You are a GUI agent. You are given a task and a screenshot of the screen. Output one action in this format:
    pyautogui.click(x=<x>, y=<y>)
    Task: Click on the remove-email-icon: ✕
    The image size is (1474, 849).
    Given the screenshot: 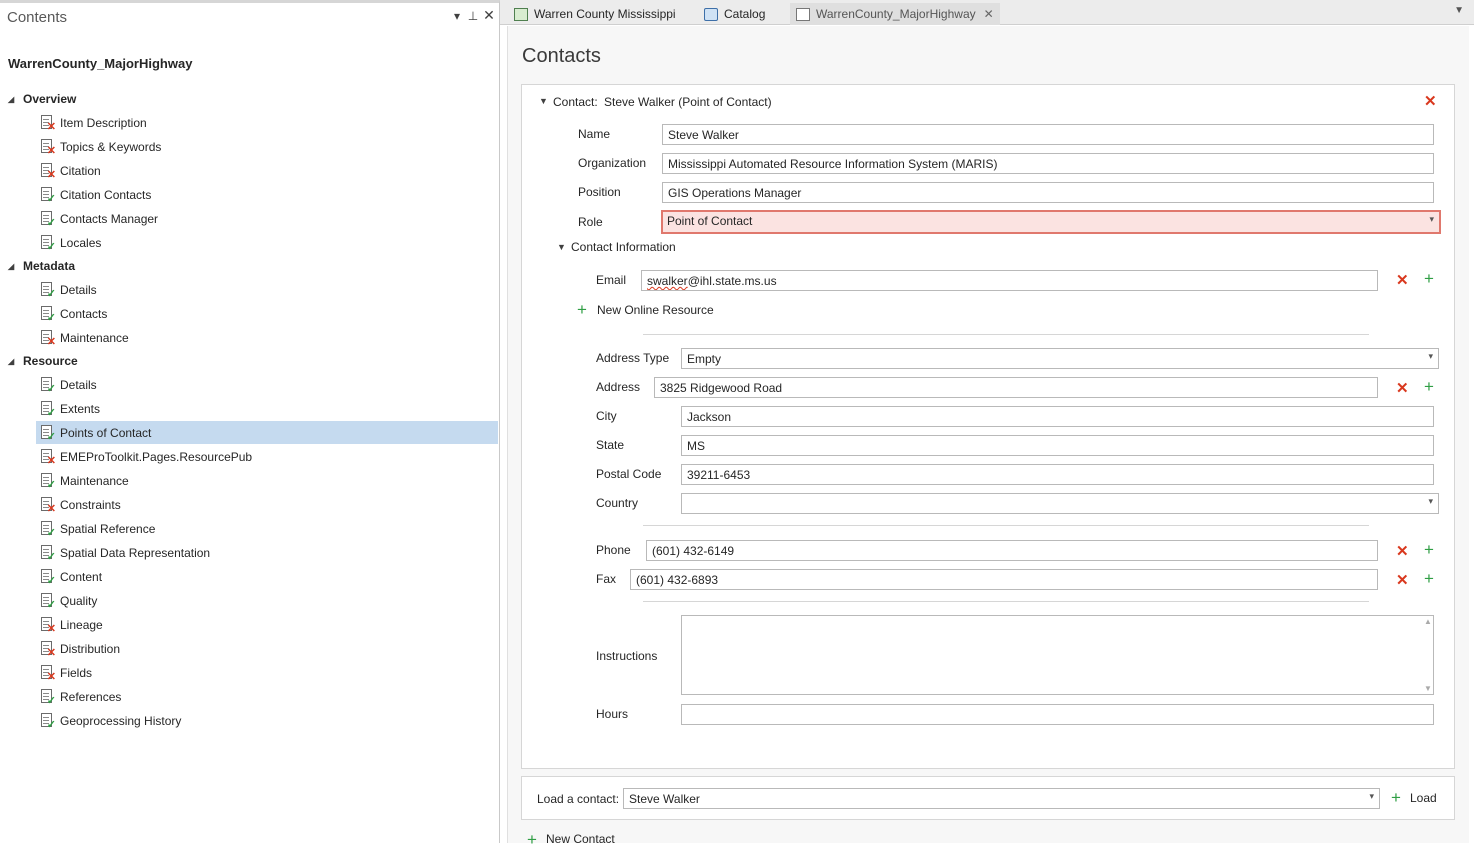 What is the action you would take?
    pyautogui.click(x=1402, y=280)
    